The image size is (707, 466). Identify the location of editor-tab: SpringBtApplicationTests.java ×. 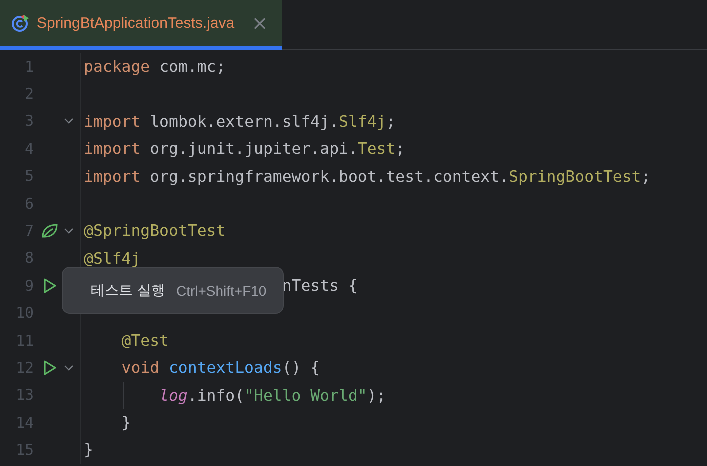
(141, 25).